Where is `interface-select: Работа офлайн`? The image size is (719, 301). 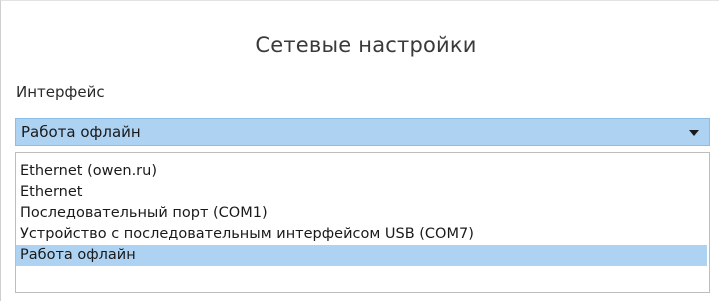
interface-select: Работа офлайн is located at coordinates (362, 132).